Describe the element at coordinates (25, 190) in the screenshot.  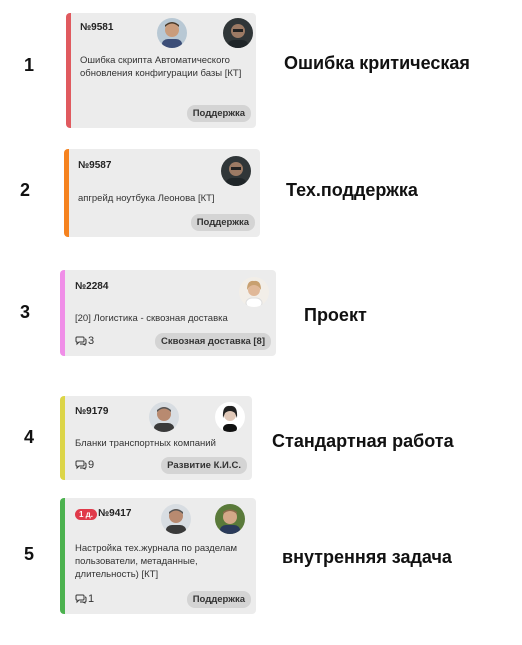
I see `row-number-2: 2` at that location.